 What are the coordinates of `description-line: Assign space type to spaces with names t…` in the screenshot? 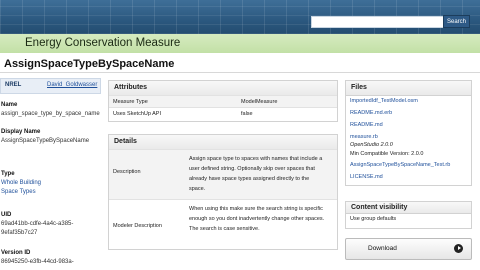 It's located at (256, 159).